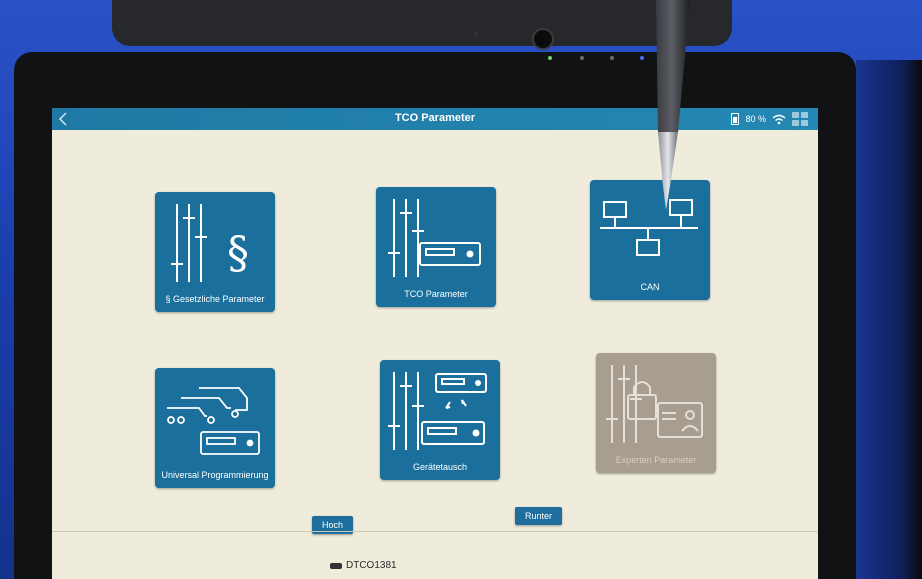  What do you see at coordinates (673, 105) in the screenshot?
I see `stylus-pen` at bounding box center [673, 105].